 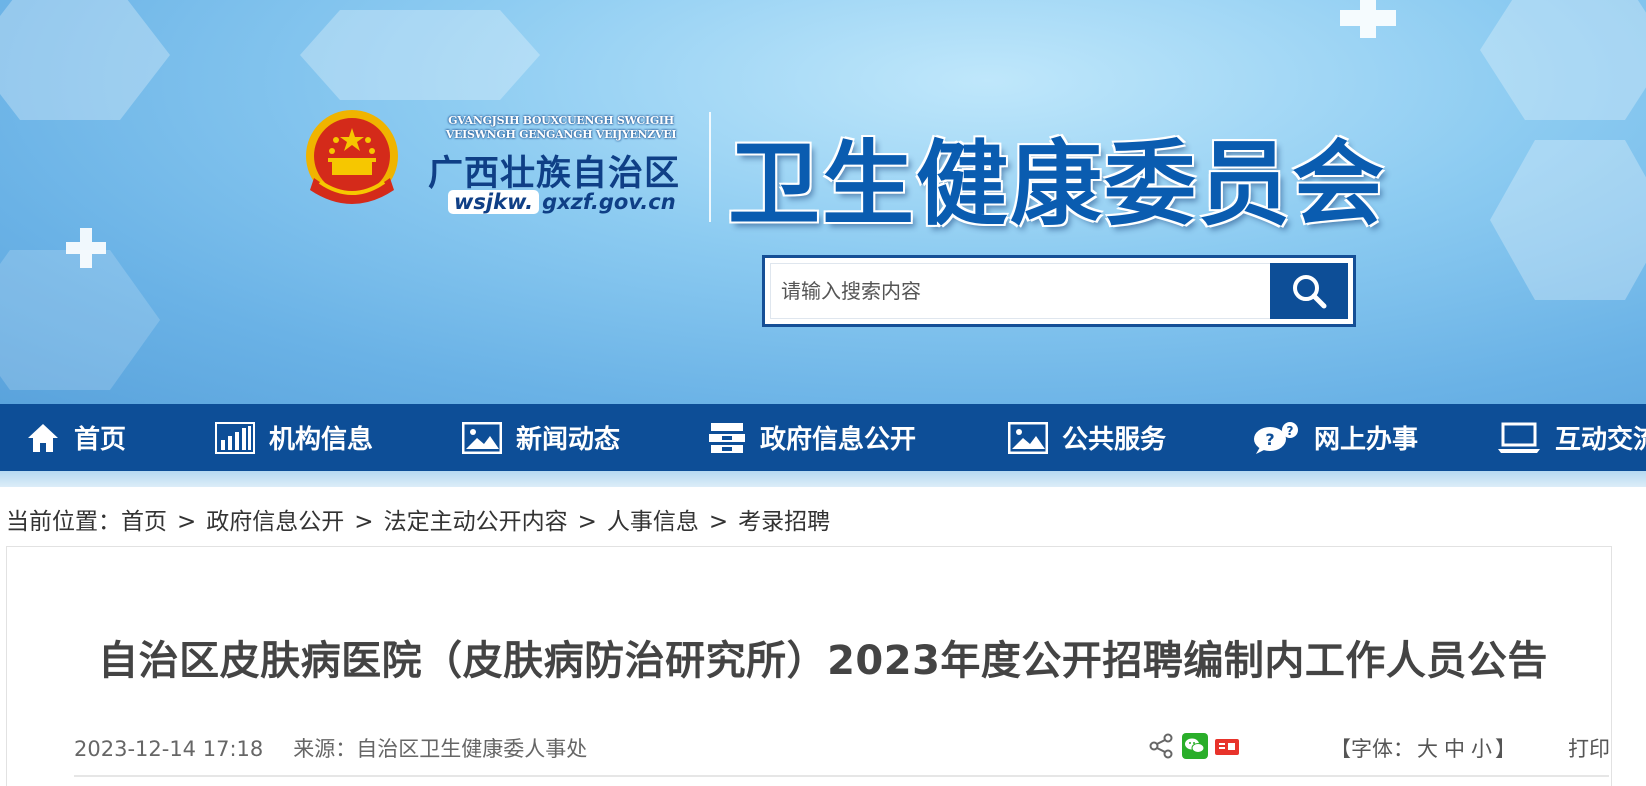 I want to click on nav-item-public-service: 公共服务, so click(x=1087, y=437).